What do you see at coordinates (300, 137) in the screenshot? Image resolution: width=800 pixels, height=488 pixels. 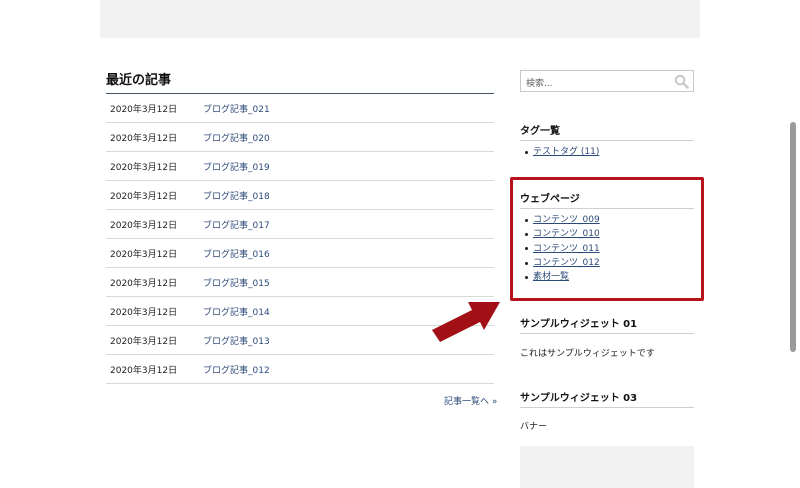 I see `post-row: 2020年3月12日 ブログ記事_020` at bounding box center [300, 137].